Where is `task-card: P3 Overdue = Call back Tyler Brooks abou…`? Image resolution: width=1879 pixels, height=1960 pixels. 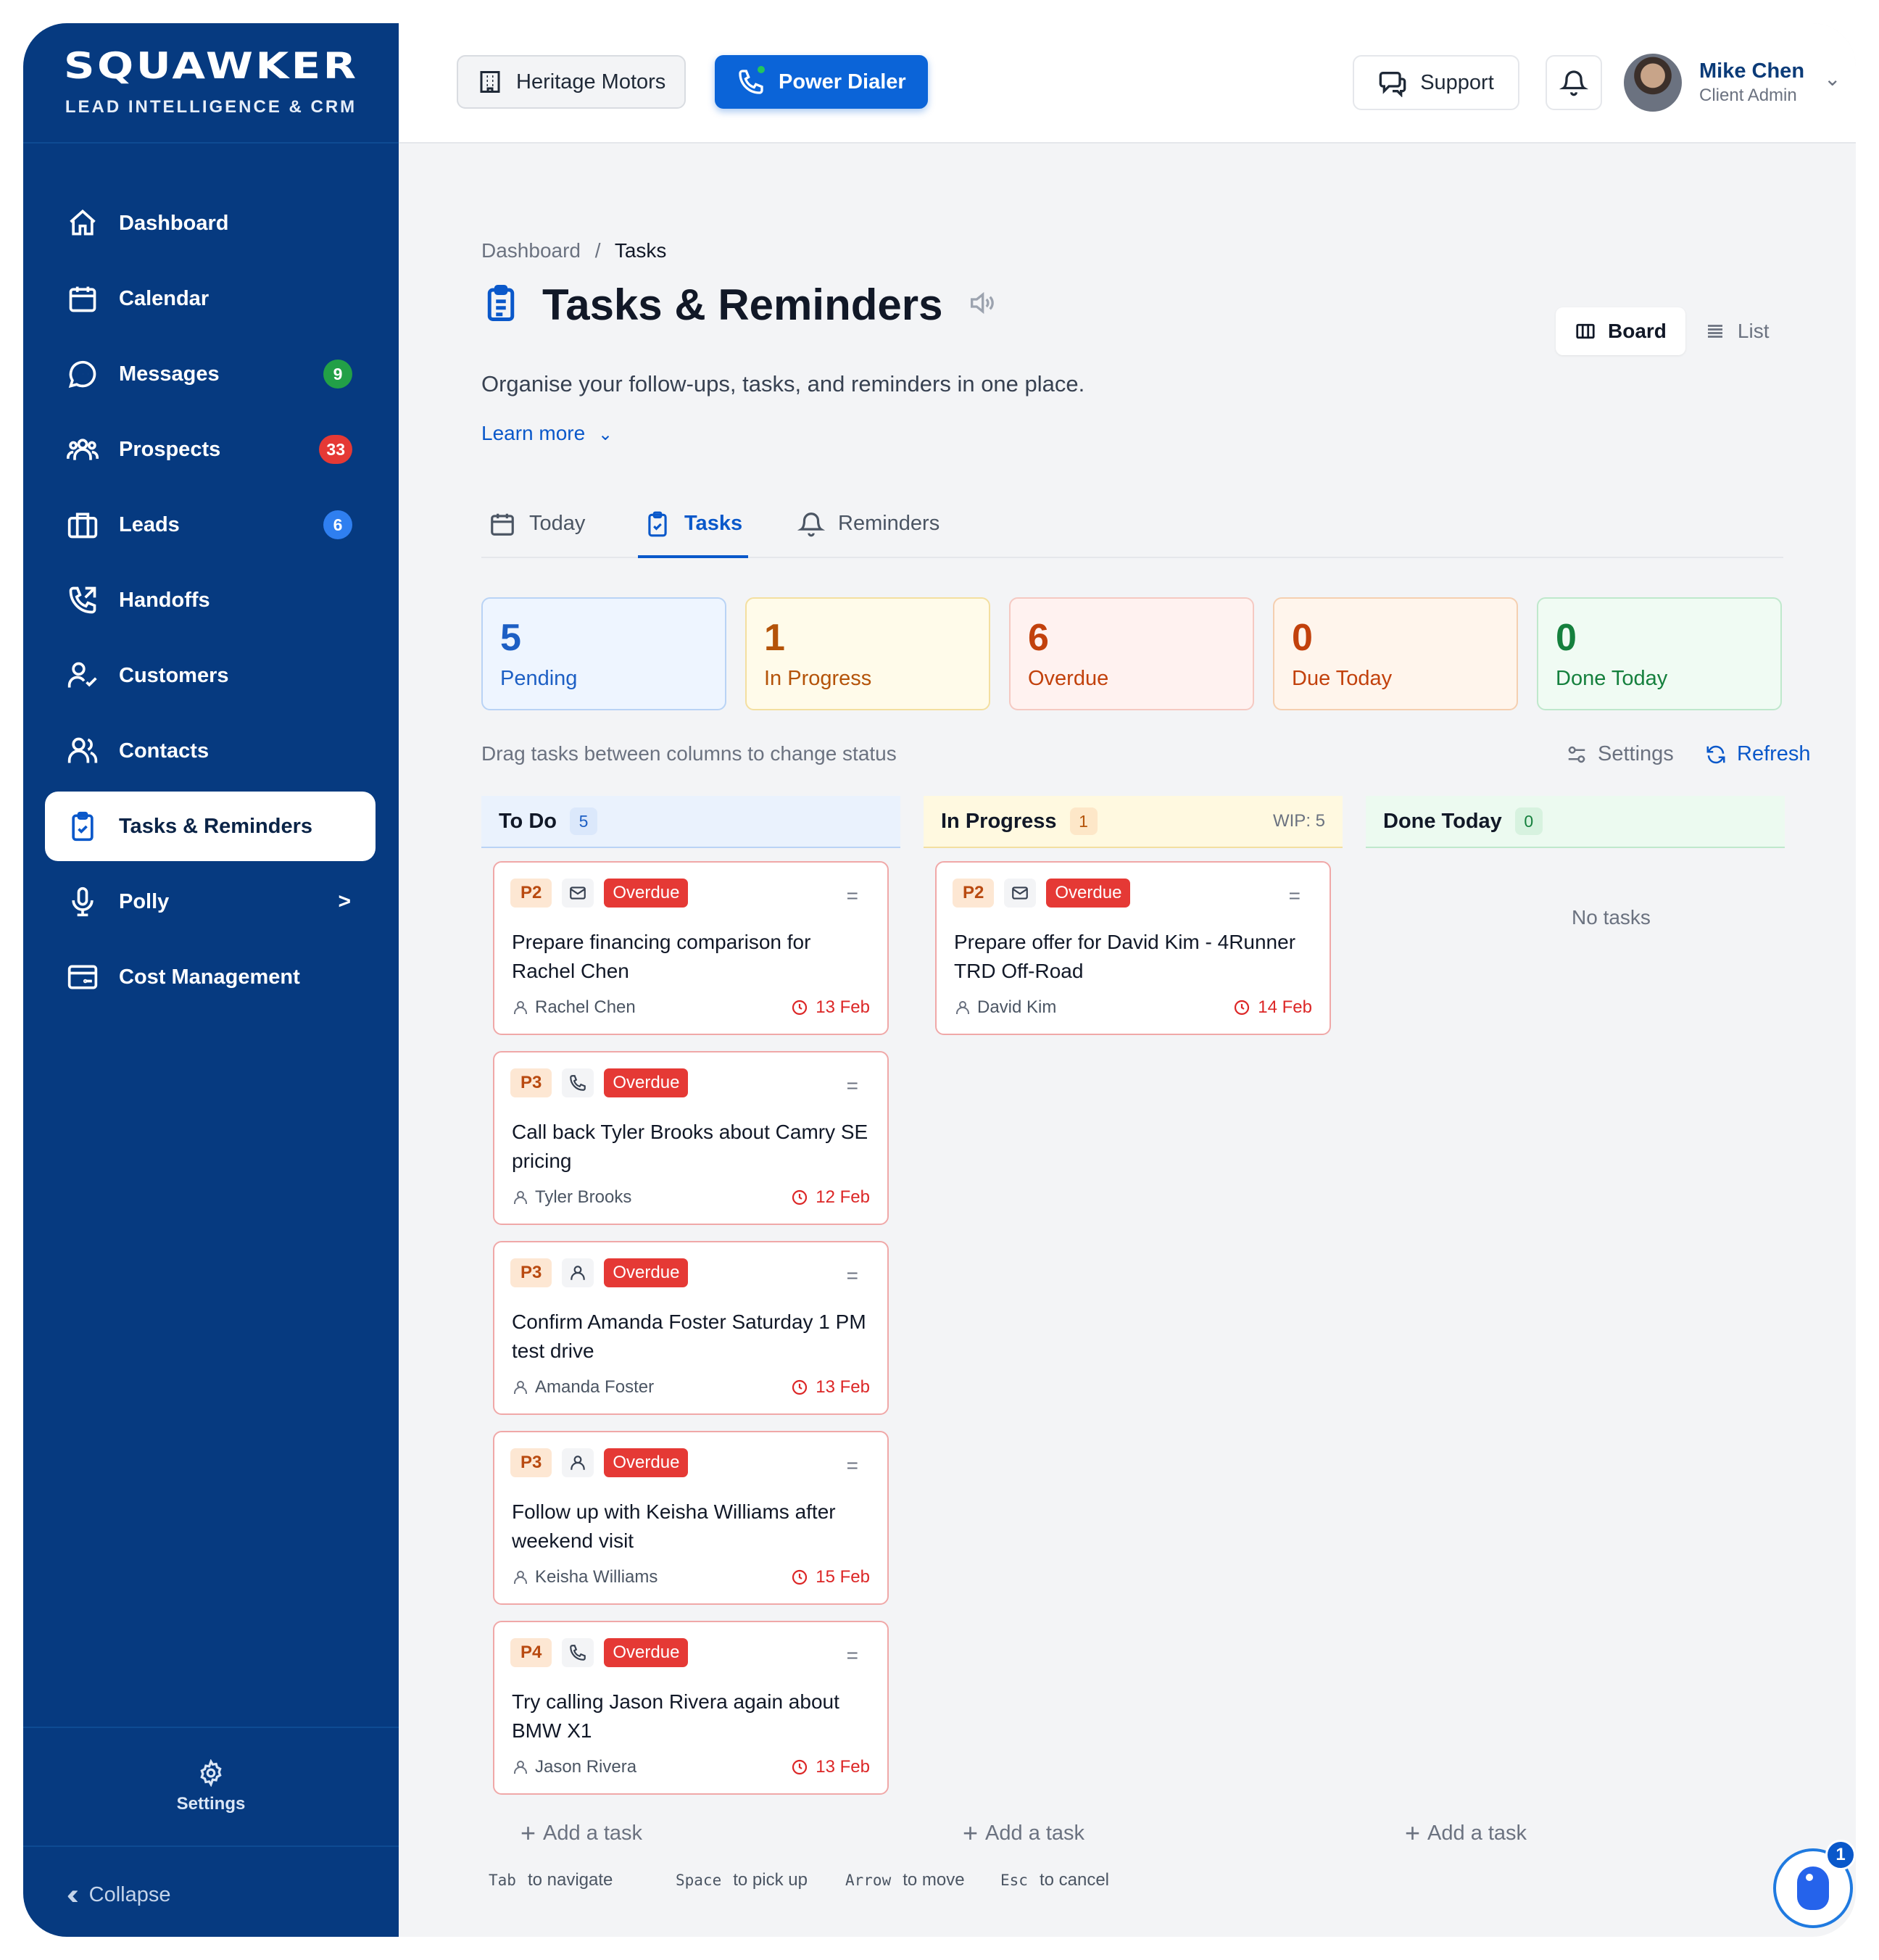 task-card: P3 Overdue = Call back Tyler Brooks abou… is located at coordinates (691, 1138).